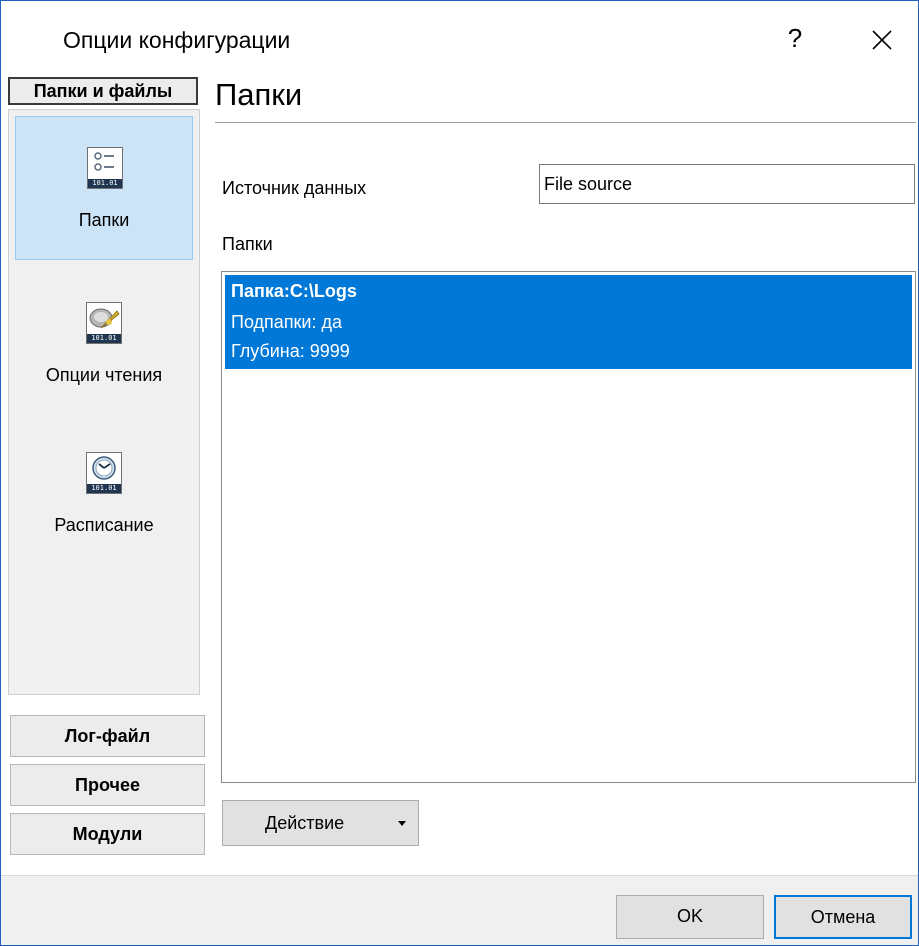 Image resolution: width=919 pixels, height=946 pixels. What do you see at coordinates (259, 94) in the screenshot?
I see `page-title: Папки` at bounding box center [259, 94].